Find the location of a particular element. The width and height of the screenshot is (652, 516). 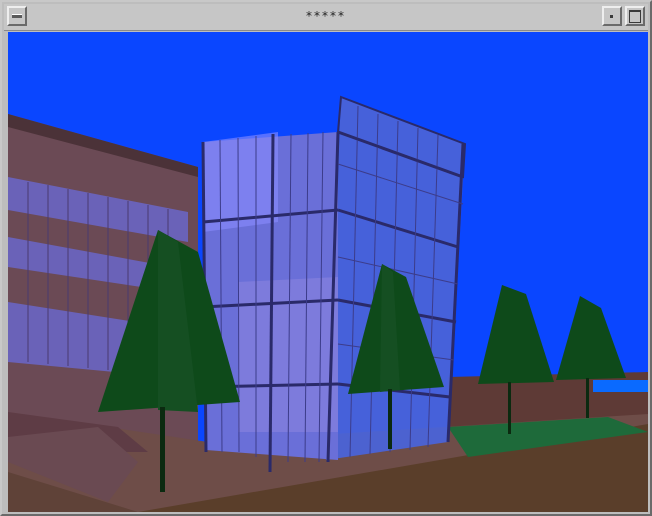

maximize-button is located at coordinates (635, 16).